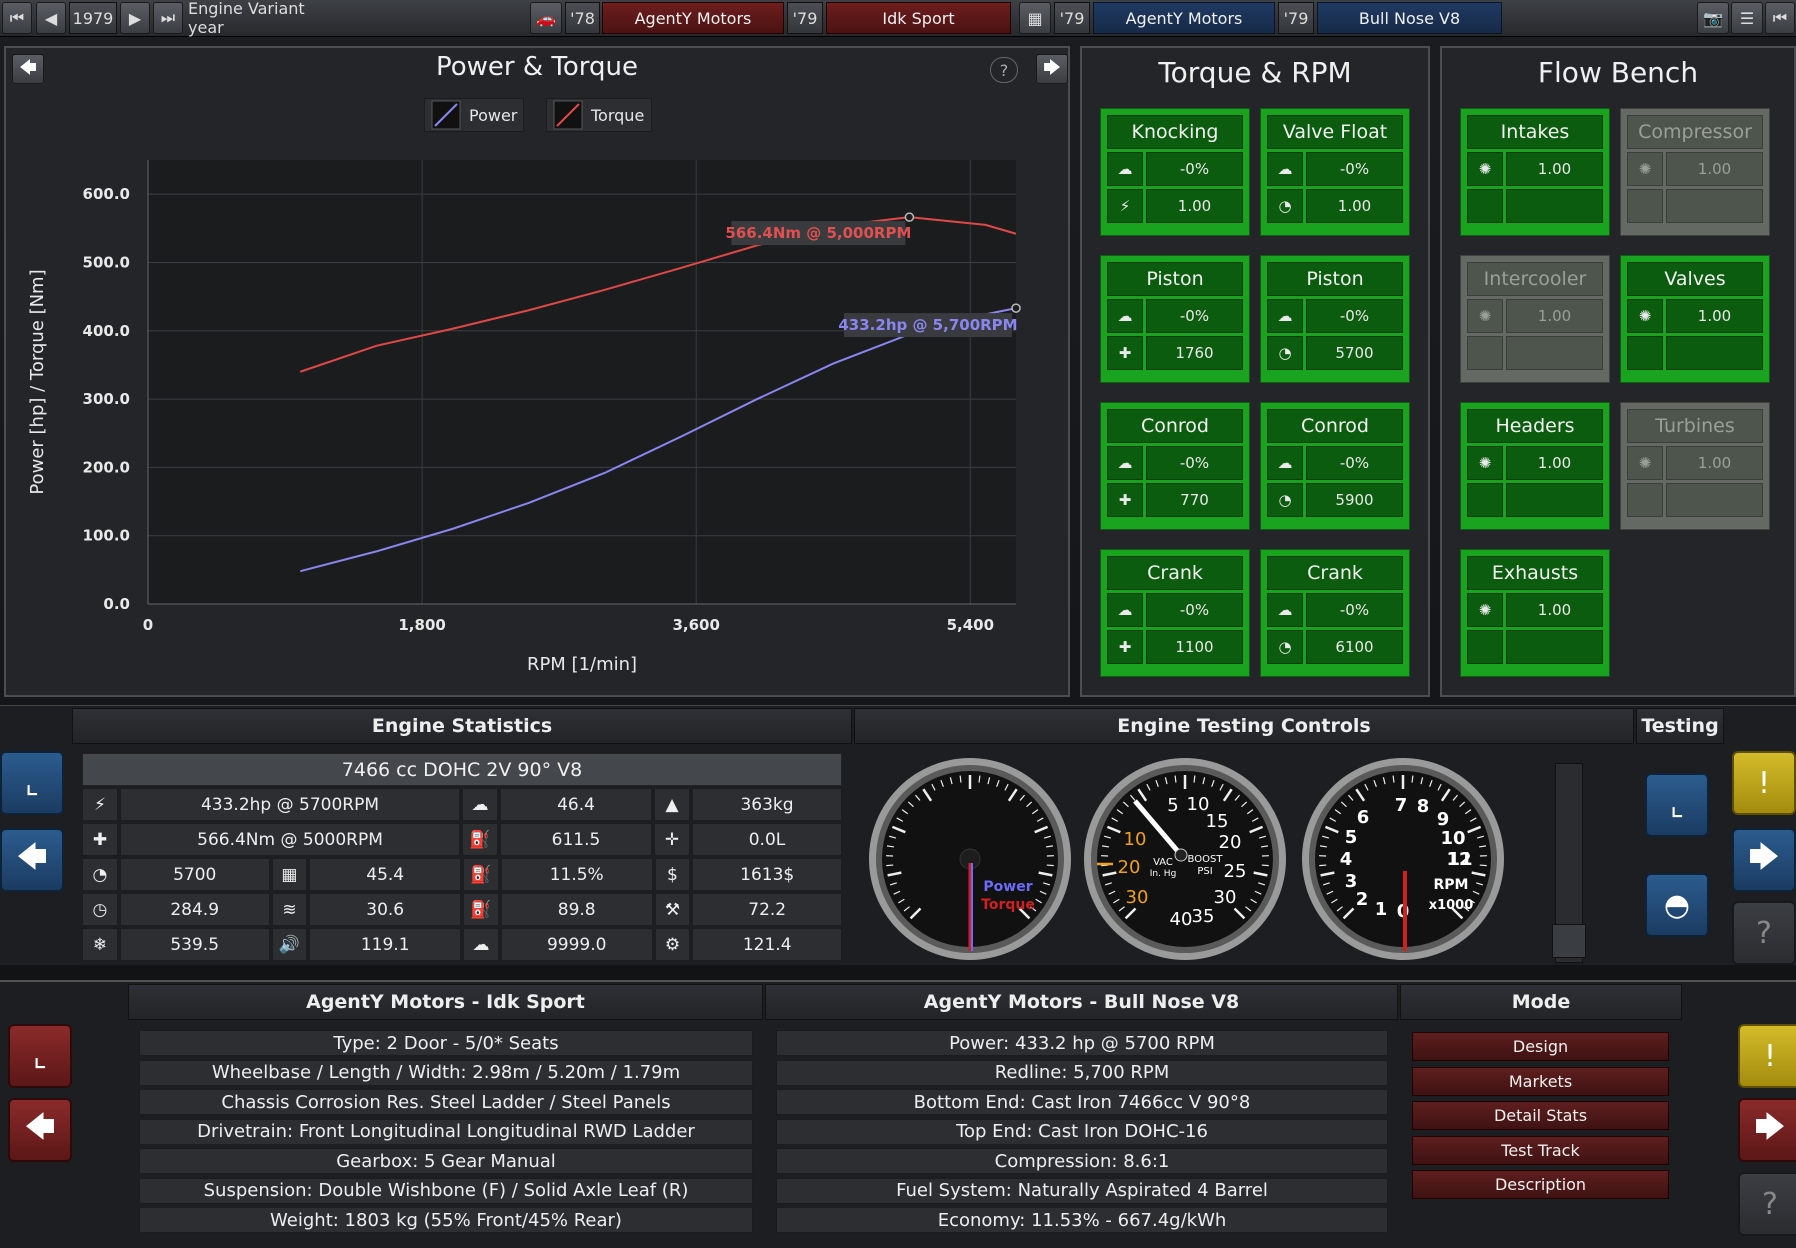  Describe the element at coordinates (1695, 466) in the screenshot. I see `flow-bench-box: Turbines ✺ 1.00` at that location.